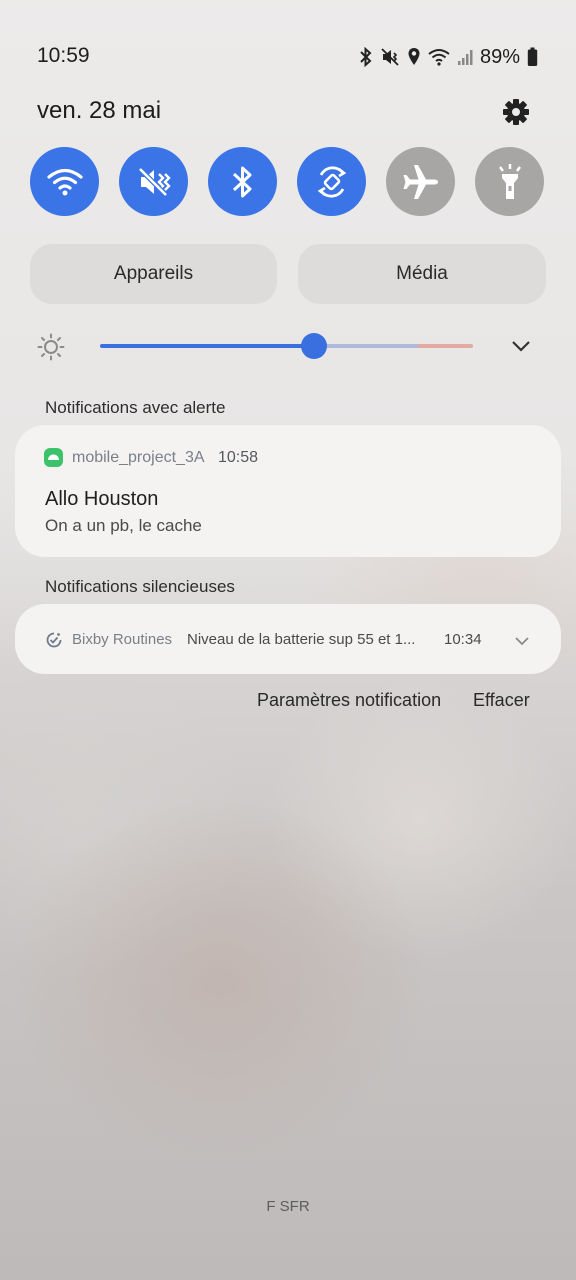 This screenshot has height=1280, width=576. Describe the element at coordinates (238, 457) in the screenshot. I see `notification-time: 10:58` at that location.